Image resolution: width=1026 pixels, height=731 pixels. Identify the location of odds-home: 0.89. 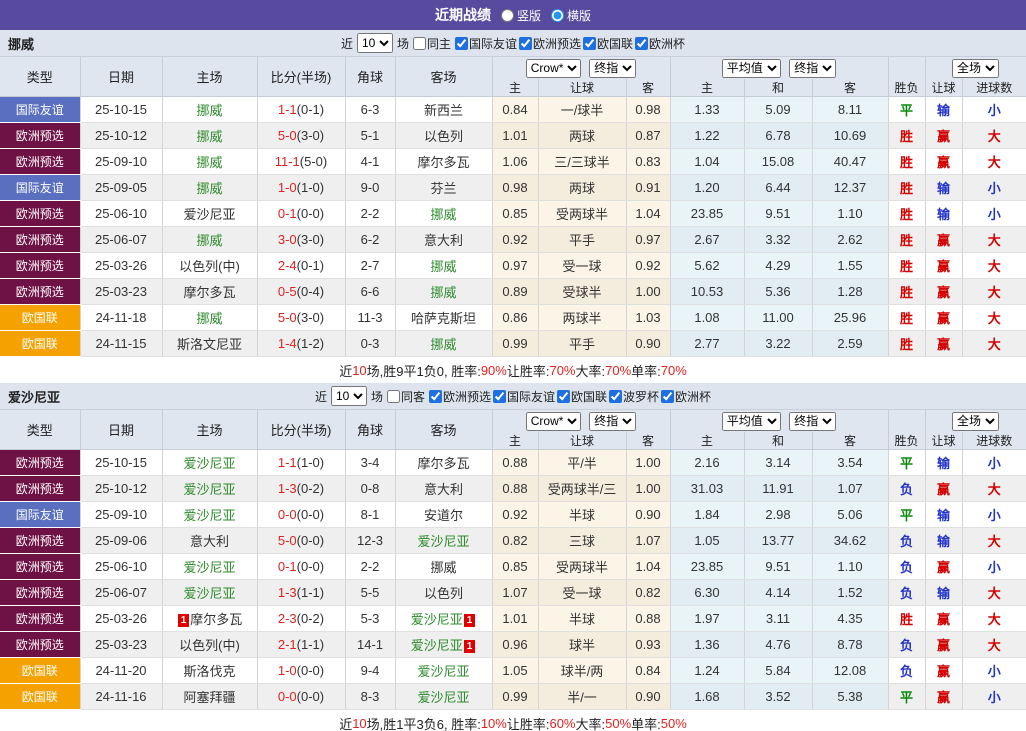
(515, 291).